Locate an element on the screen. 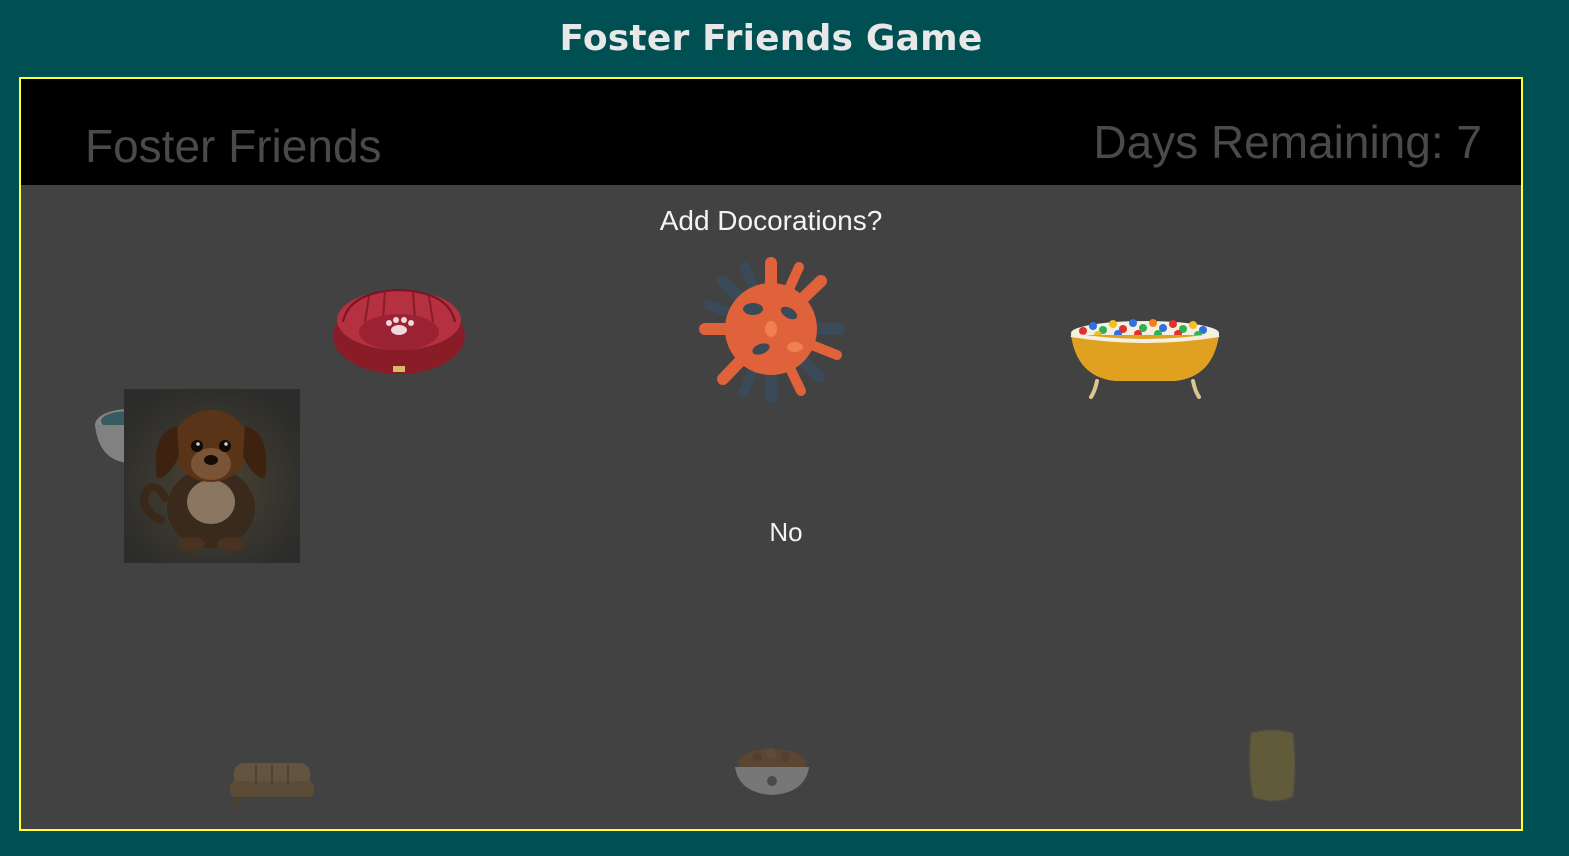 The image size is (1569, 856). decoration-option-bed is located at coordinates (399, 330).